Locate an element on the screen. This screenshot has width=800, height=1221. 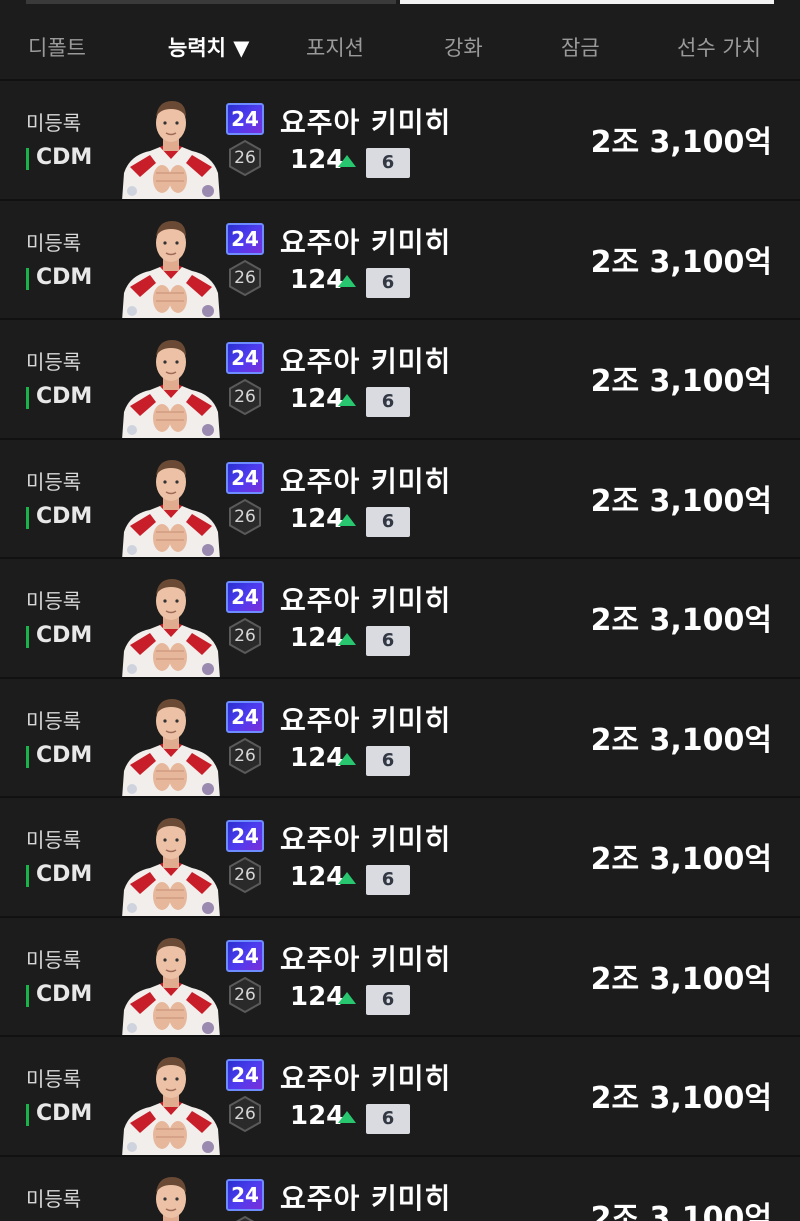
tab-ability: 능력치 ▼ is located at coordinates (208, 47).